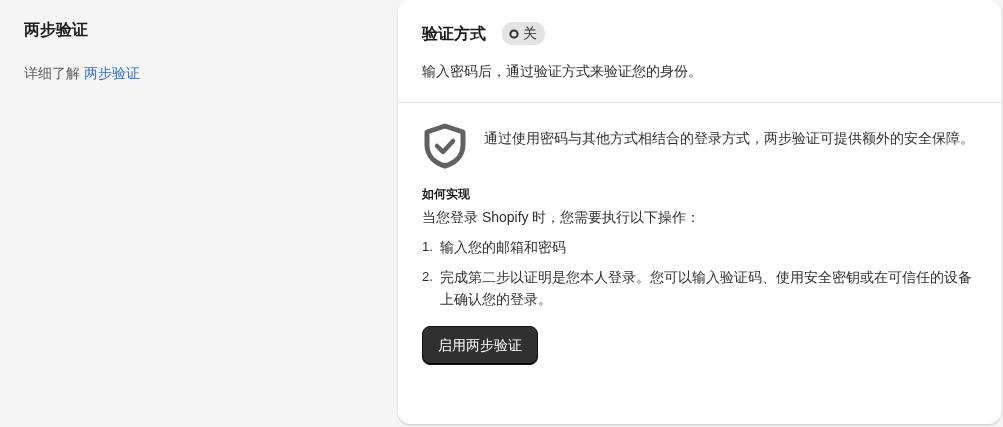  Describe the element at coordinates (503, 247) in the screenshot. I see `step-text: 输入您的邮箱和密码` at that location.